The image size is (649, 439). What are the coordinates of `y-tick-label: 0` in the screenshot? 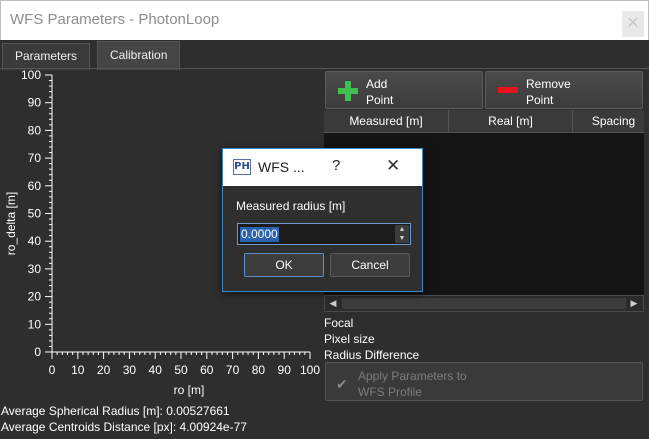 It's located at (37, 352).